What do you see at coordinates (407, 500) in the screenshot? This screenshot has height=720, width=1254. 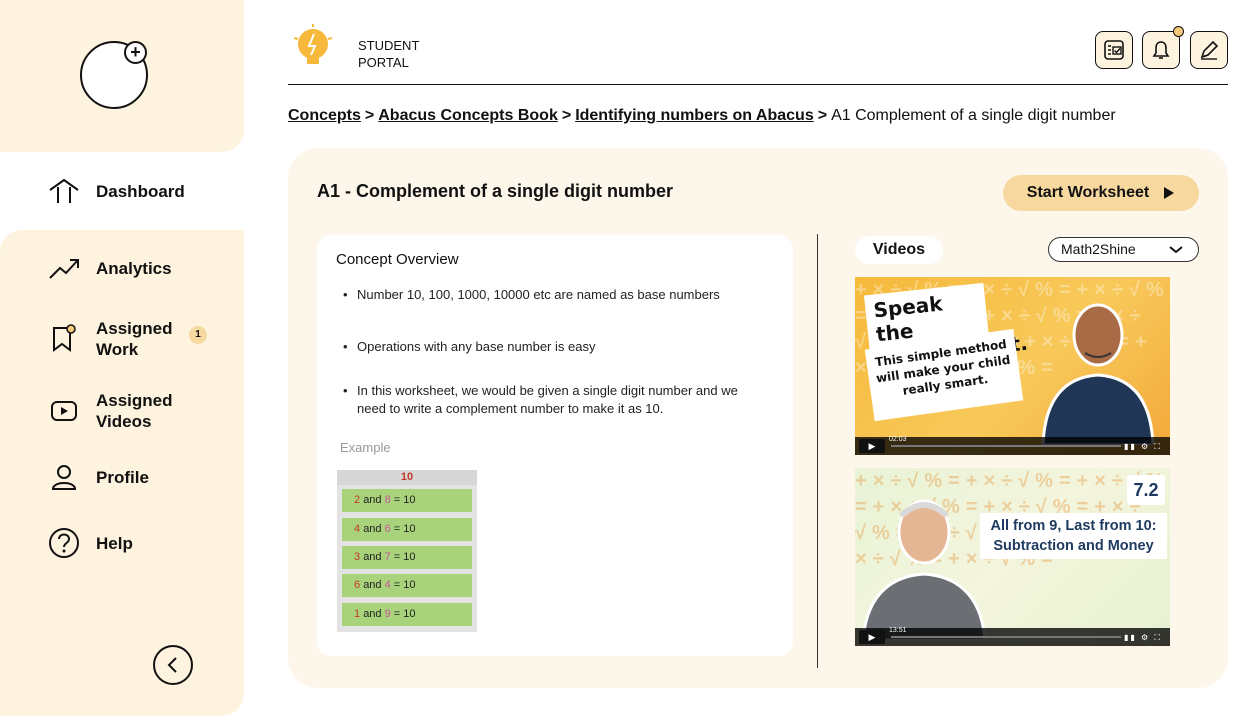 I see `example-row: 2 and 8 = 10` at bounding box center [407, 500].